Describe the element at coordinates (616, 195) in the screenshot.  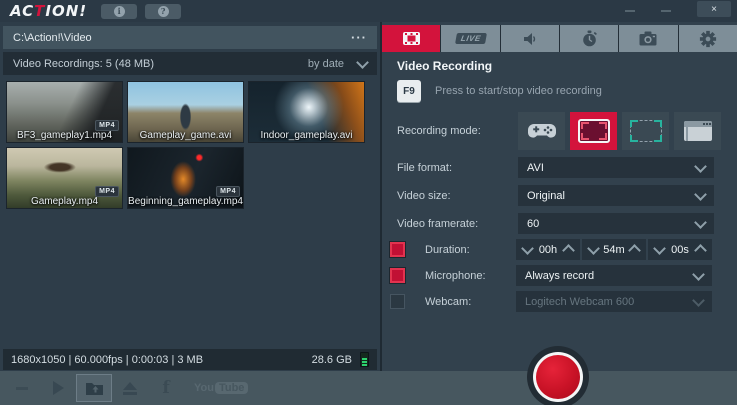
I see `video-size-select: Original` at that location.